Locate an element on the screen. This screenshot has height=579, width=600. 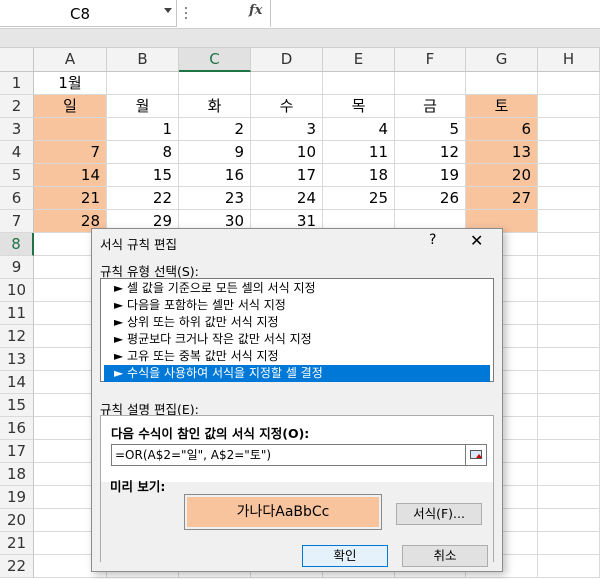
cell-g5: 20 is located at coordinates (502, 175).